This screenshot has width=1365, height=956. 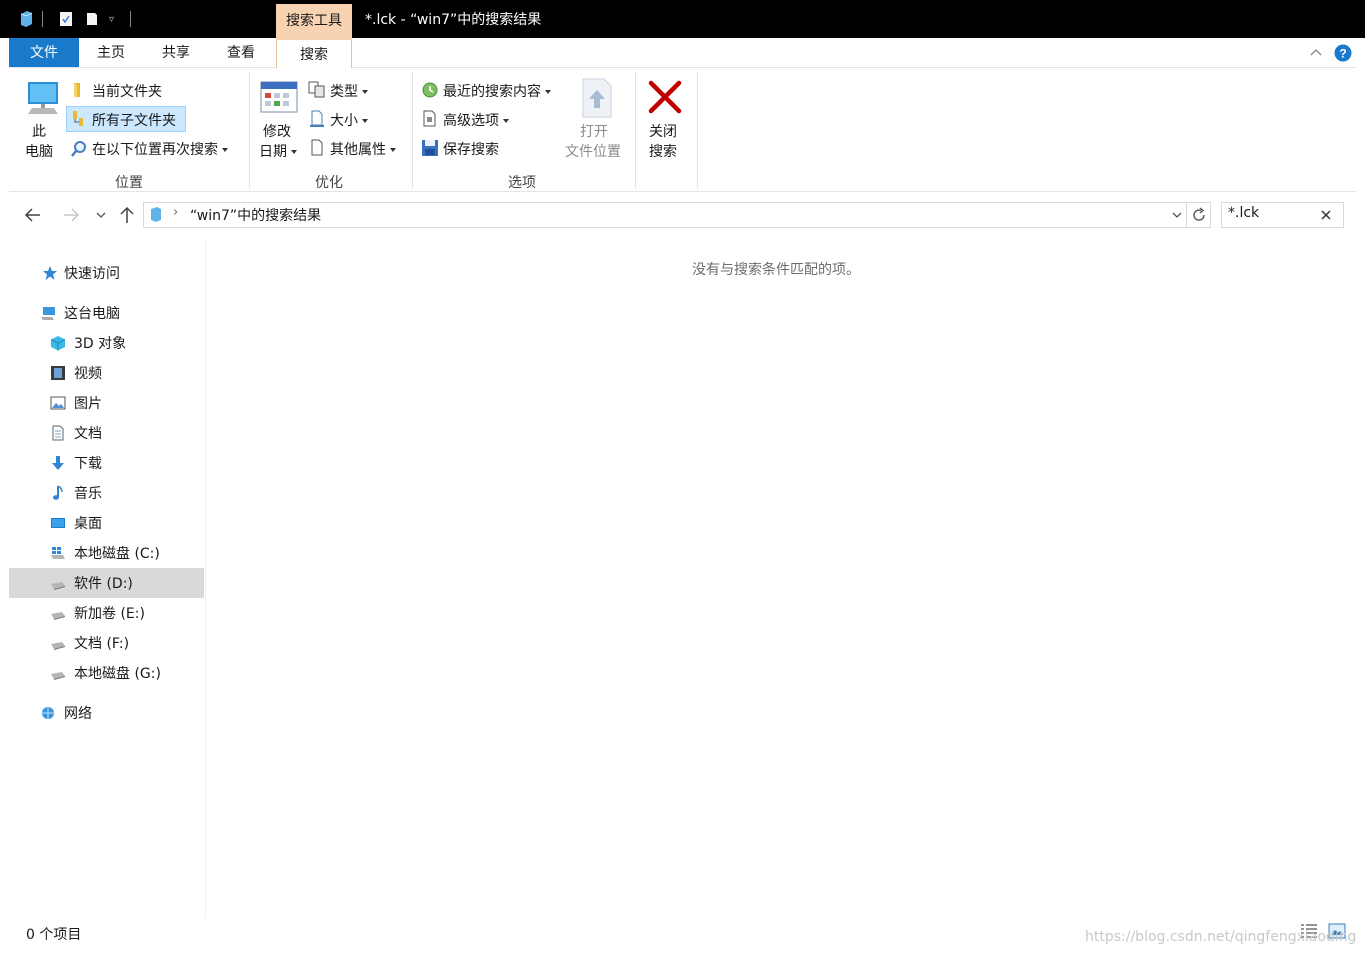 I want to click on search-again-label: 在以下位置再次搜索, so click(x=155, y=150).